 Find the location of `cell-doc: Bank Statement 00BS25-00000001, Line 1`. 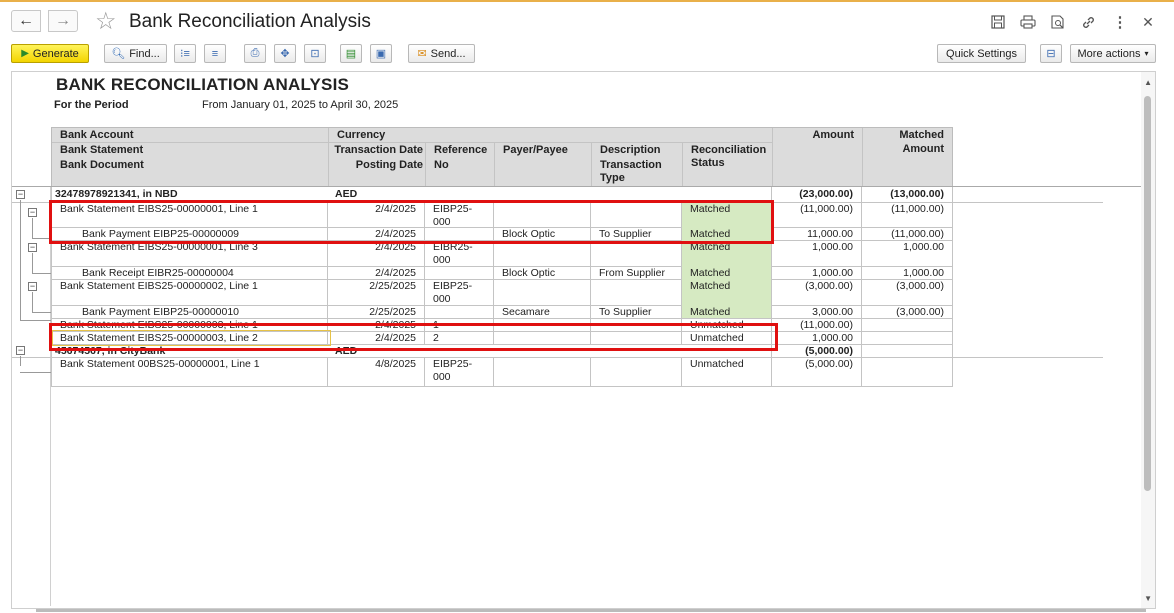

cell-doc: Bank Statement 00BS25-00000001, Line 1 is located at coordinates (189, 371).